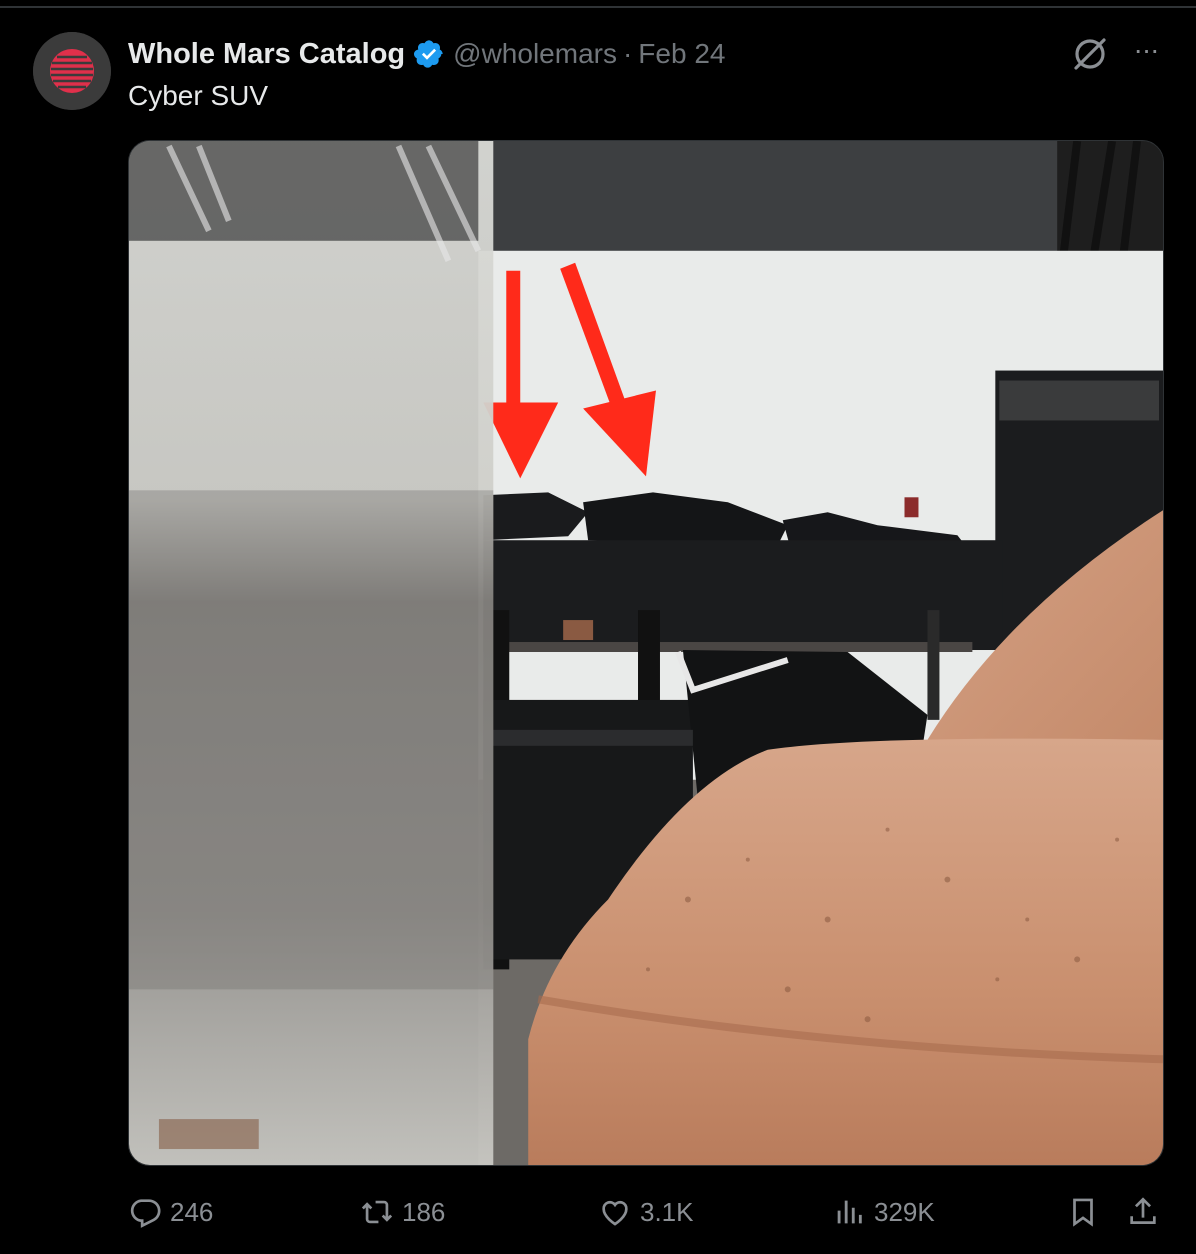  Describe the element at coordinates (377, 1212) in the screenshot. I see `repost-icon` at that location.